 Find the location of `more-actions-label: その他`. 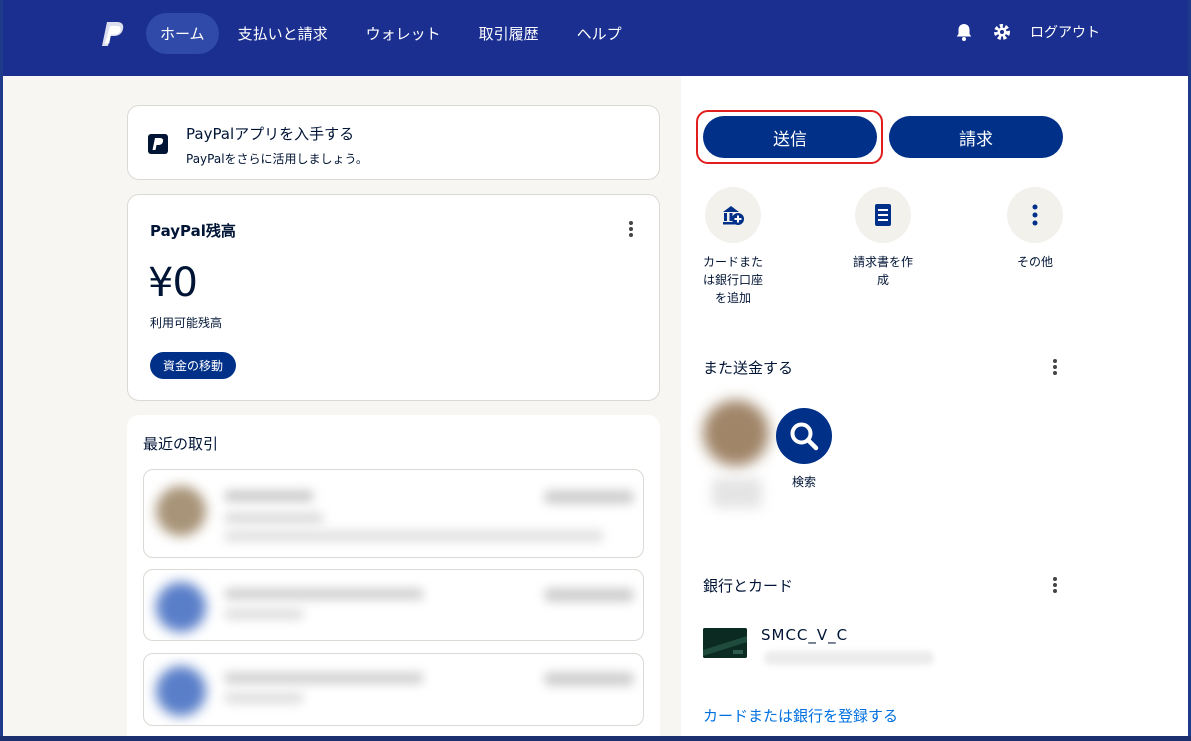

more-actions-label: その他 is located at coordinates (1034, 262).